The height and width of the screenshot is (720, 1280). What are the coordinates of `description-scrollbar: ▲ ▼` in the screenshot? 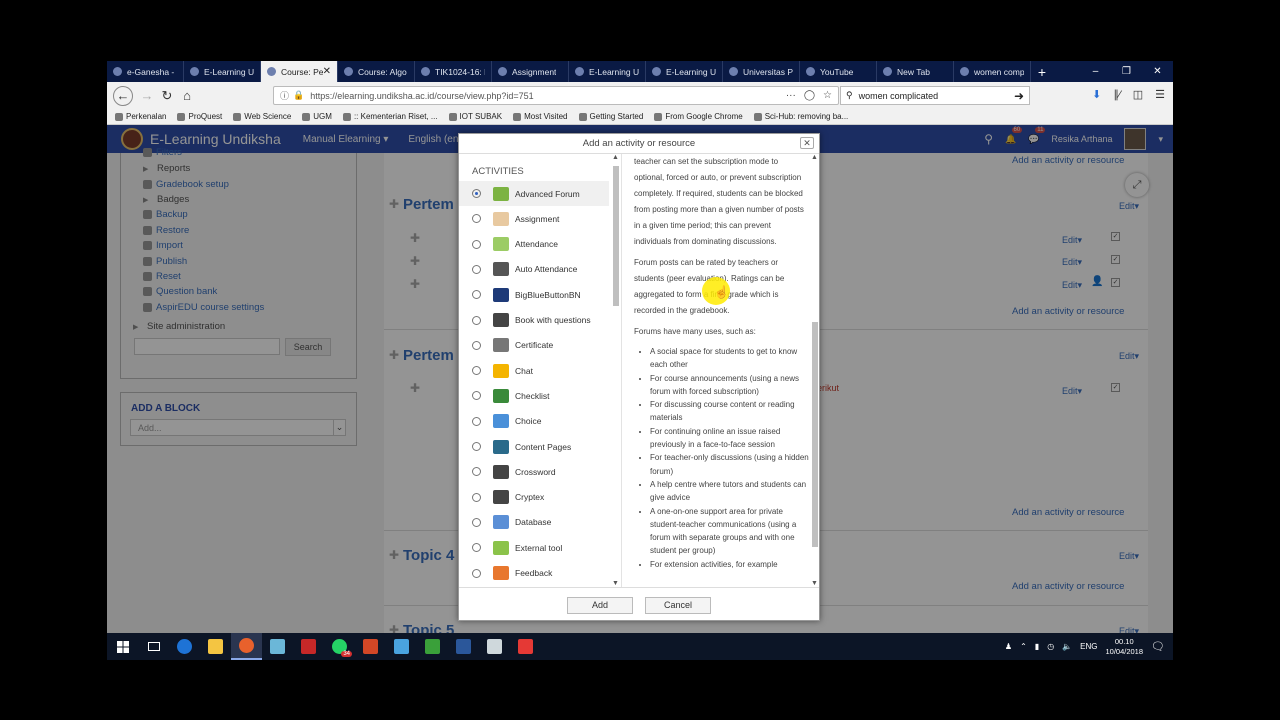 It's located at (815, 370).